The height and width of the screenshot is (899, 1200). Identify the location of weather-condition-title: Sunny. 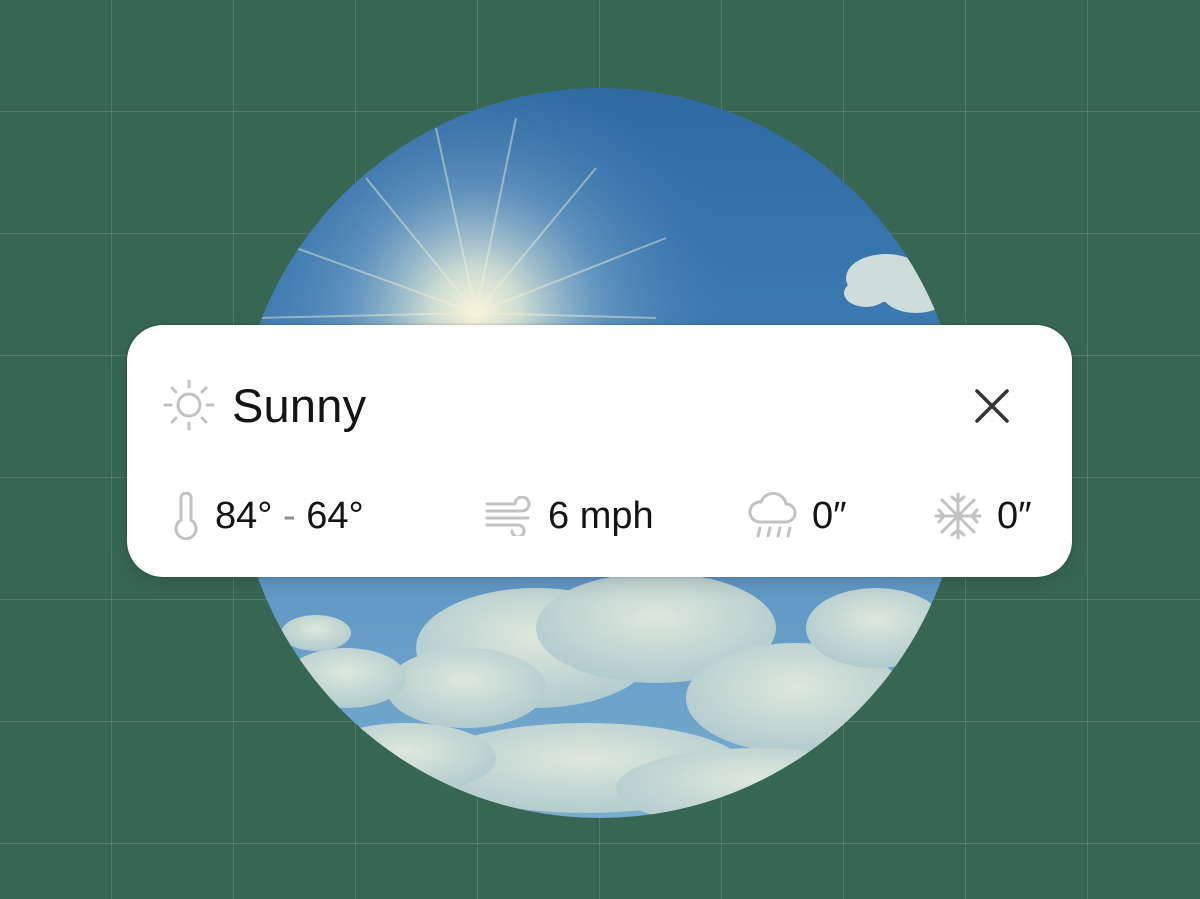
(299, 405).